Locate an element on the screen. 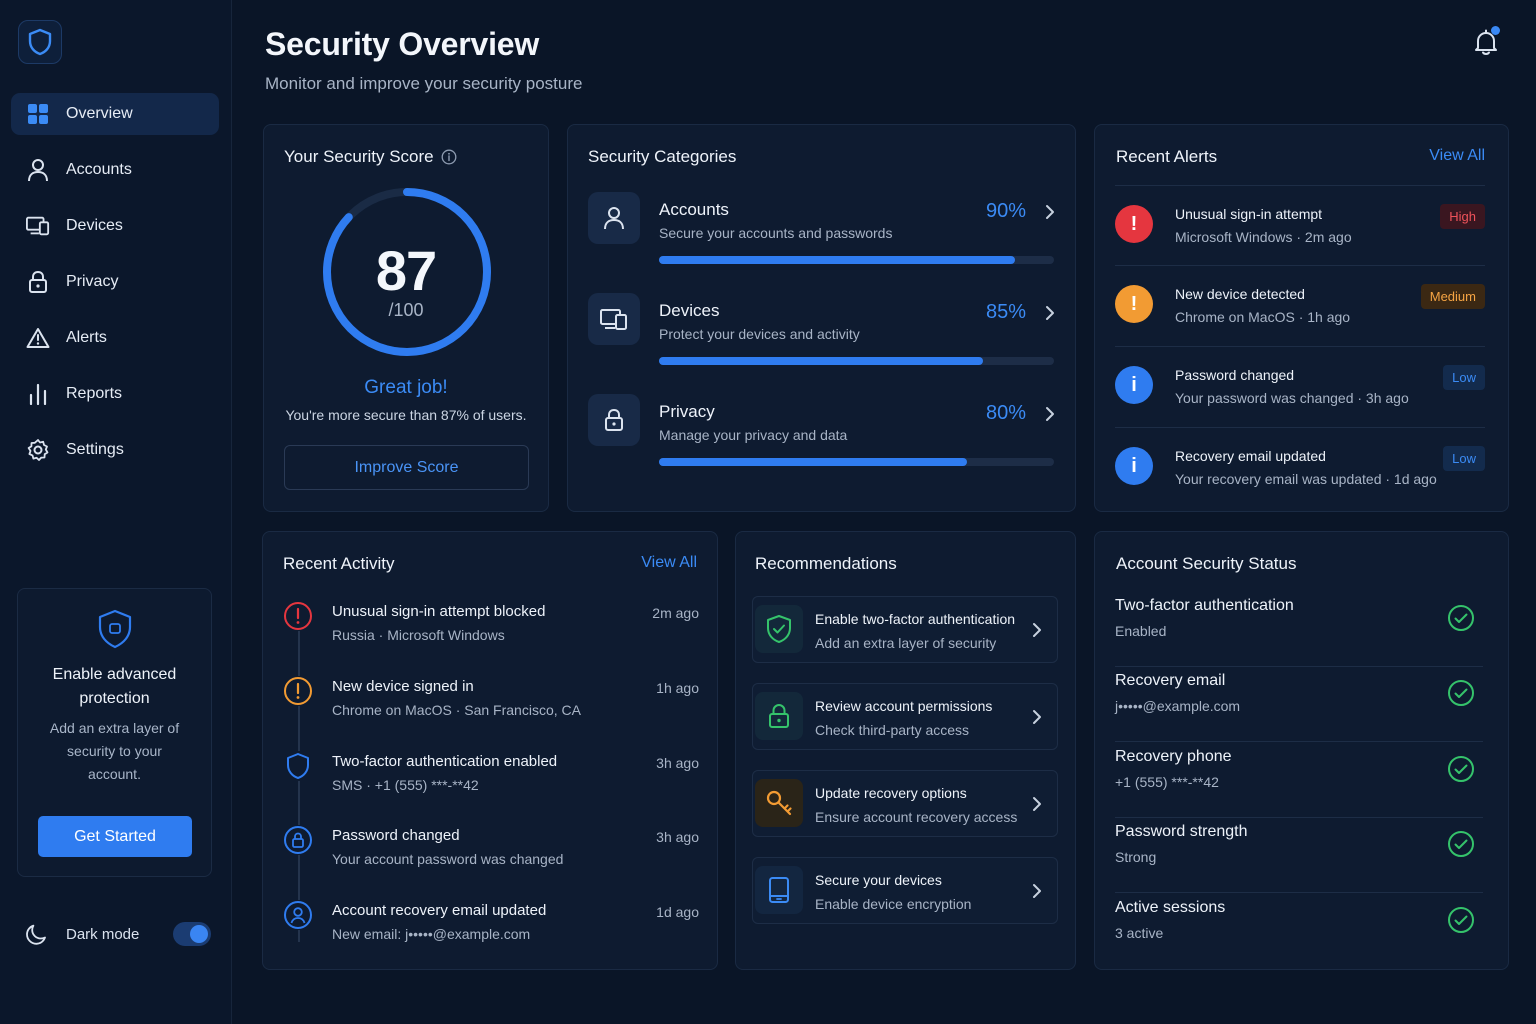 The width and height of the screenshot is (1536, 1024). recommendation-title: Secure your devices is located at coordinates (878, 880).